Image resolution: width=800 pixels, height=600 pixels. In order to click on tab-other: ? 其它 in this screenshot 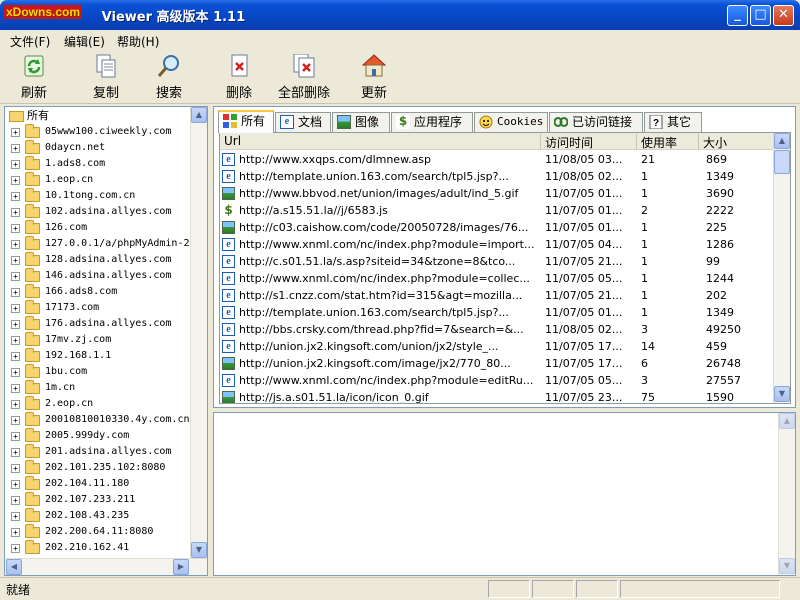, I will do `click(673, 122)`.